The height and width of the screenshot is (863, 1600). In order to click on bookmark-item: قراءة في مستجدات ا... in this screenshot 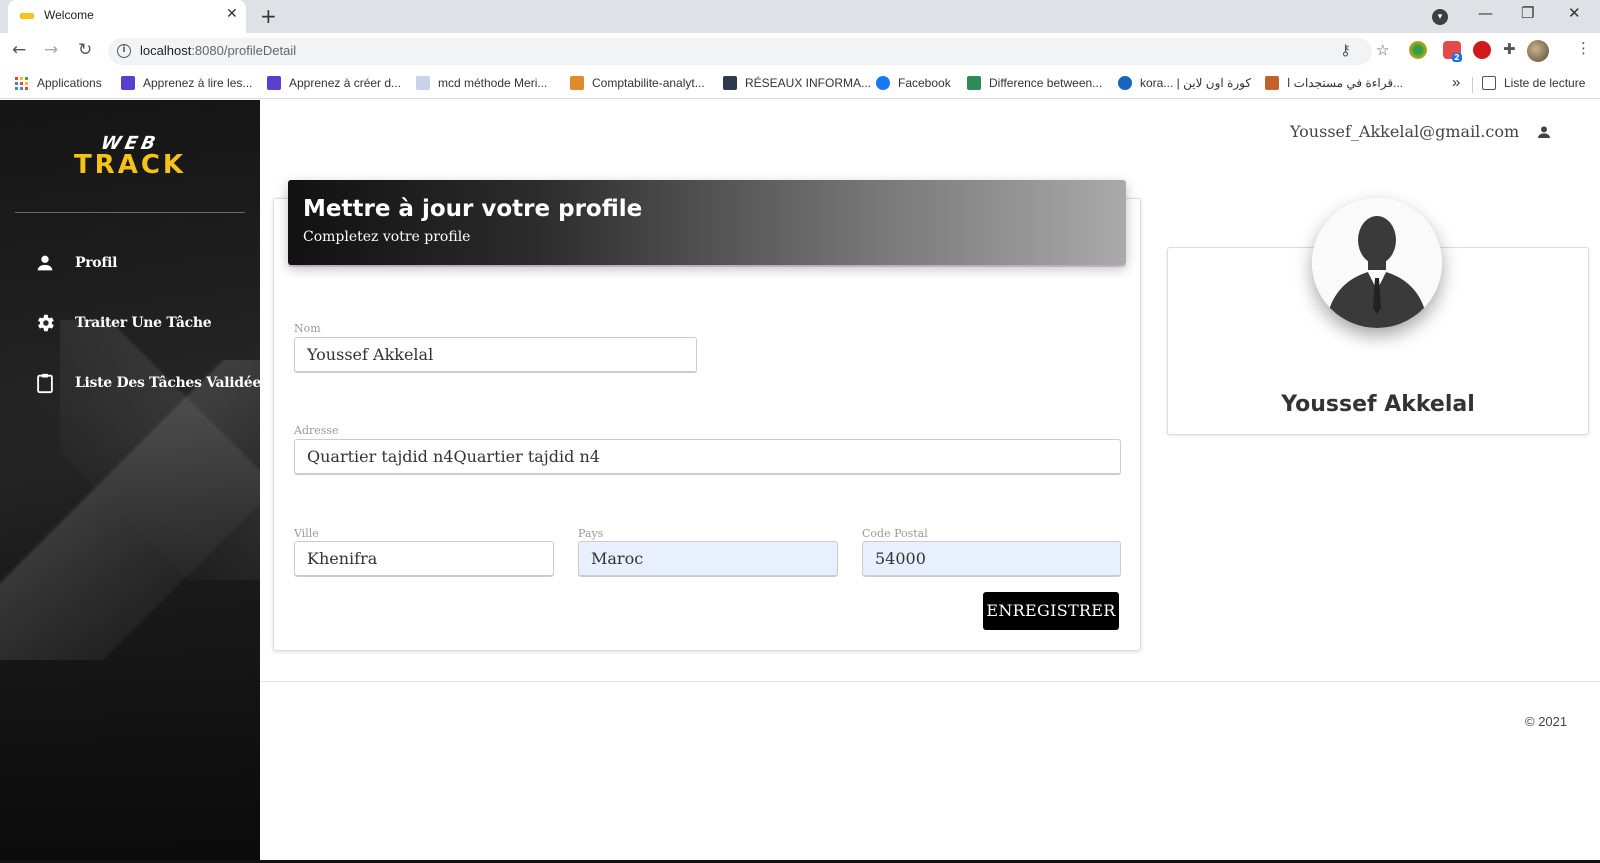, I will do `click(1334, 83)`.